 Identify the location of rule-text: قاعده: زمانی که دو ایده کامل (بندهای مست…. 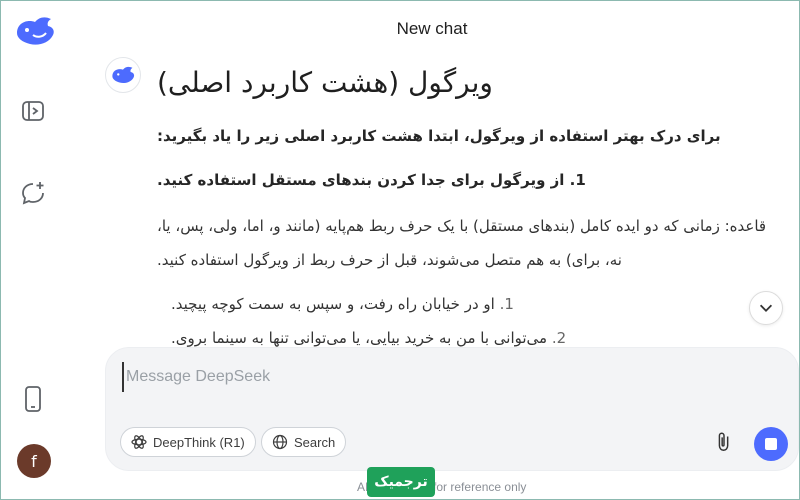
(462, 243).